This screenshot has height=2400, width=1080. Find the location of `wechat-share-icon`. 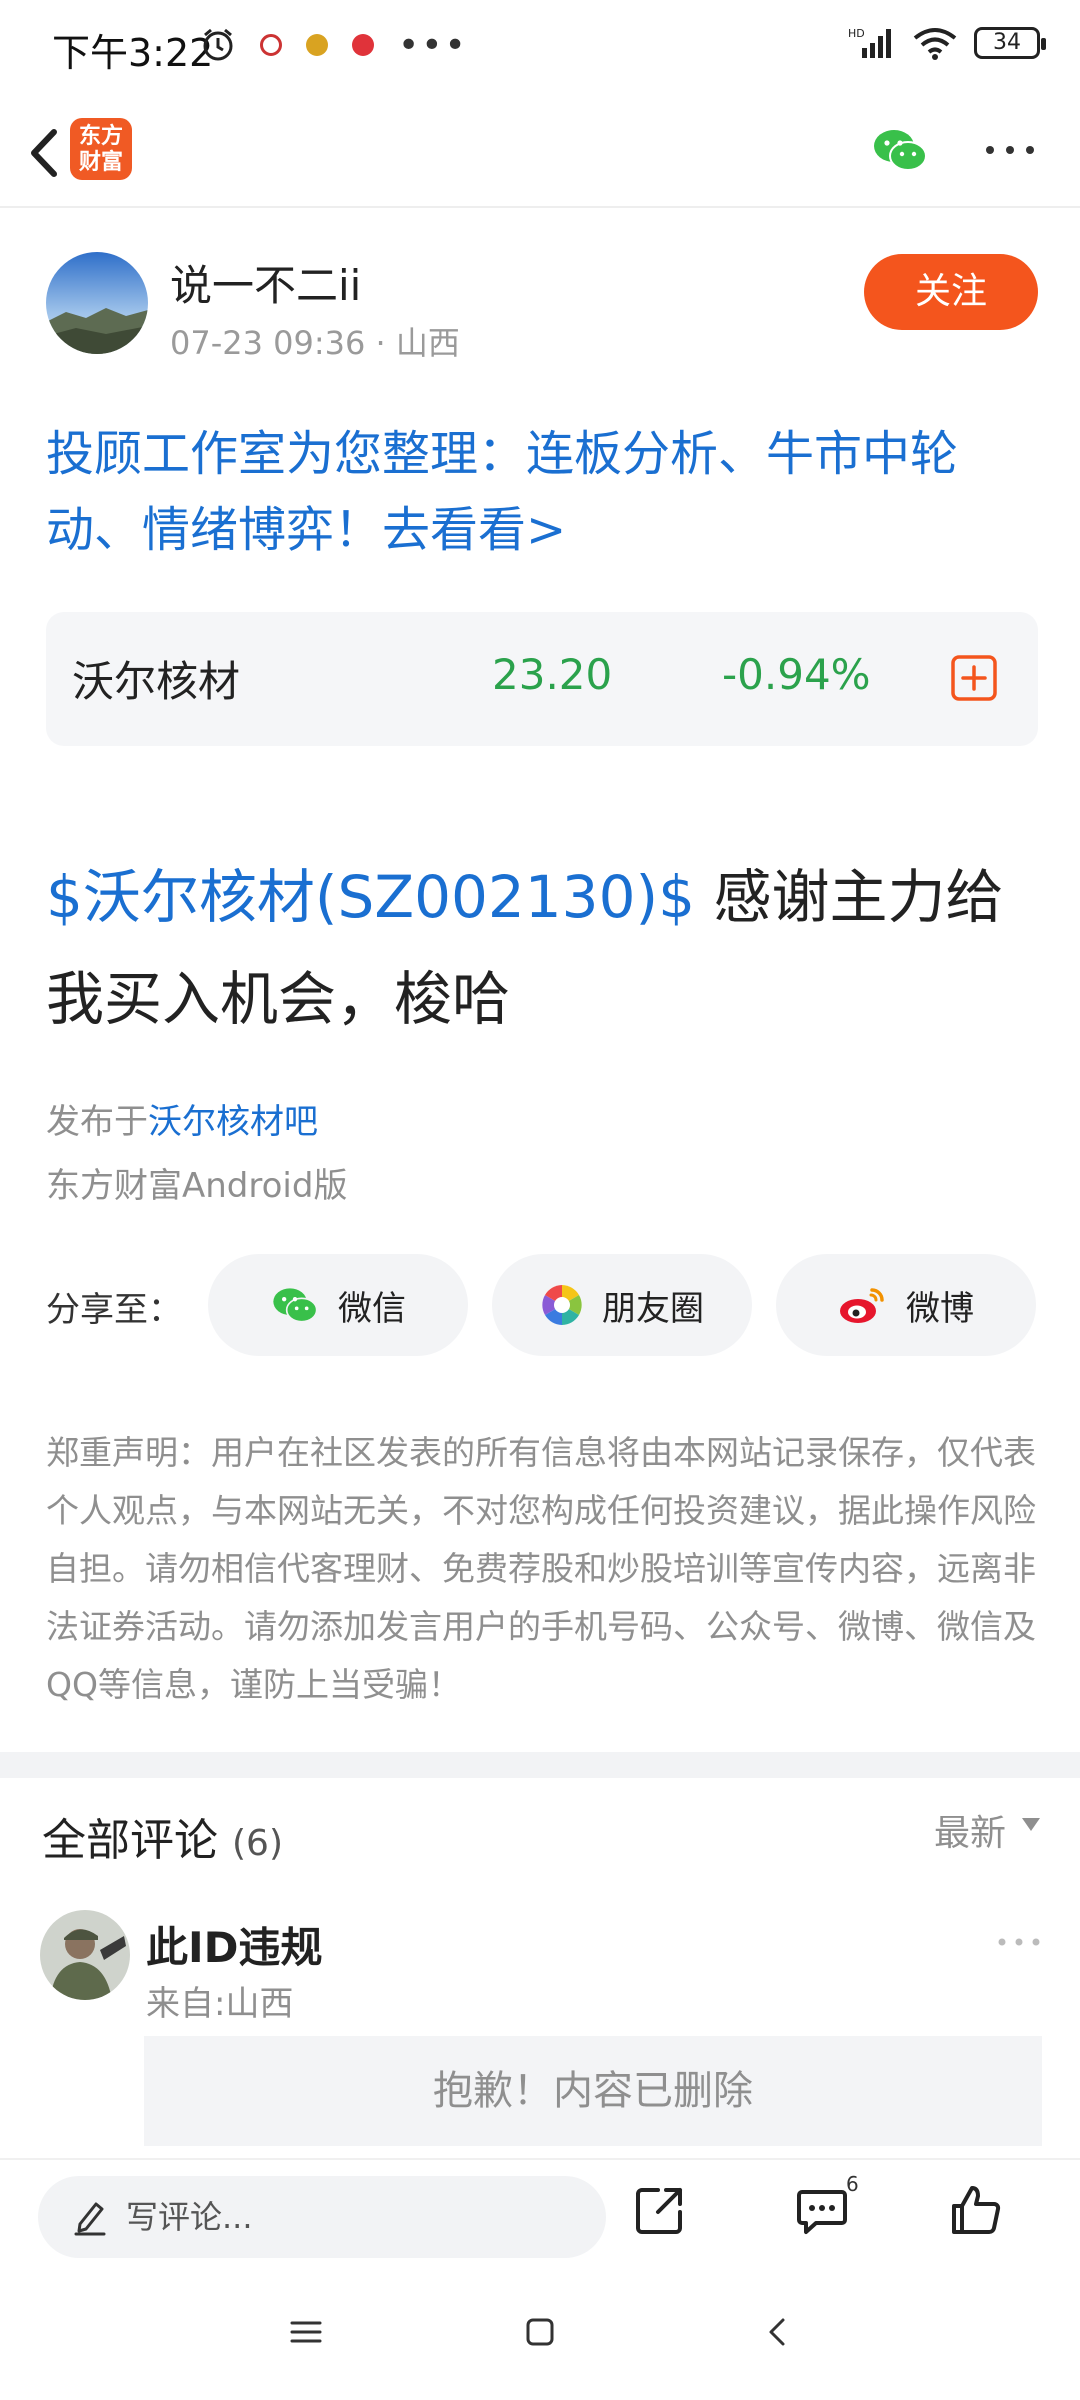

wechat-share-icon is located at coordinates (900, 150).